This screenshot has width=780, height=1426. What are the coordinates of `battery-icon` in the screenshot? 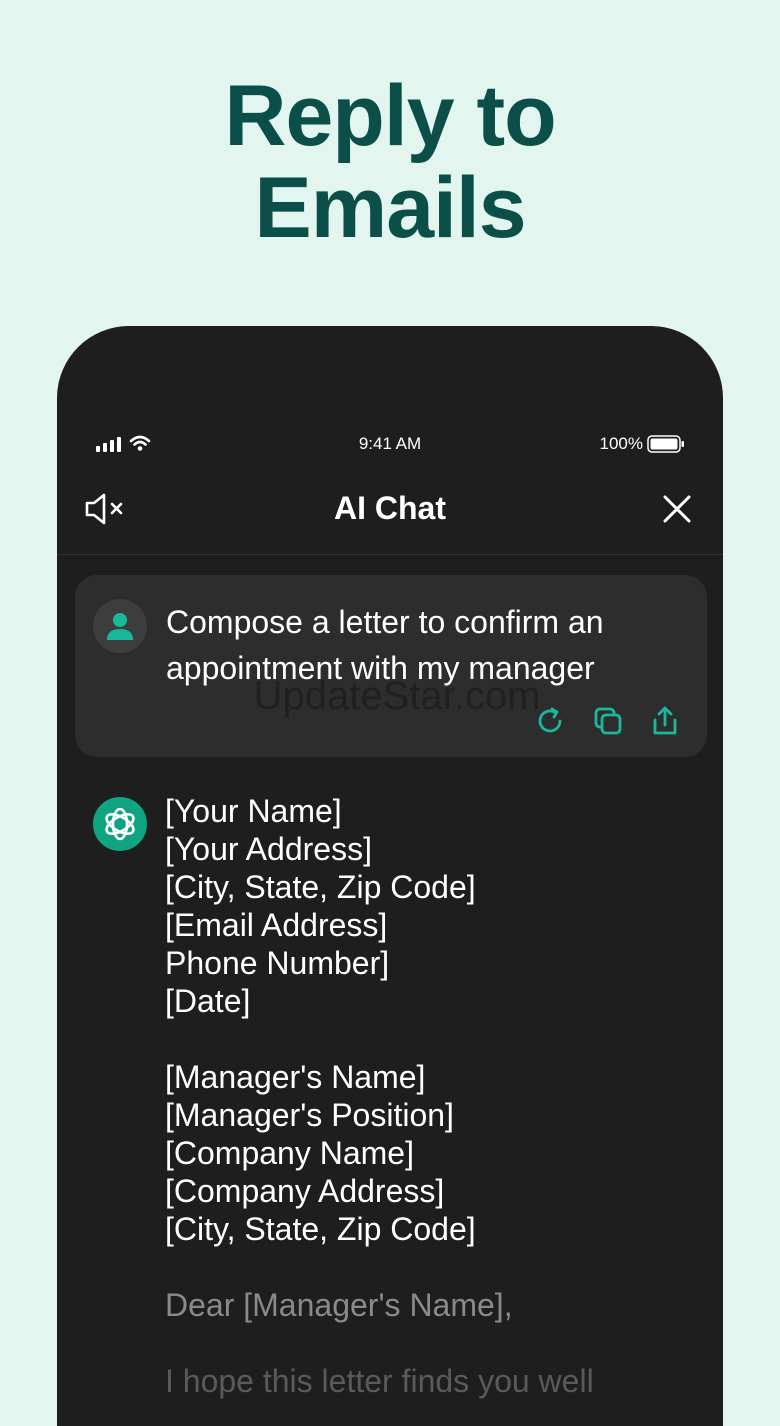 It's located at (665, 444).